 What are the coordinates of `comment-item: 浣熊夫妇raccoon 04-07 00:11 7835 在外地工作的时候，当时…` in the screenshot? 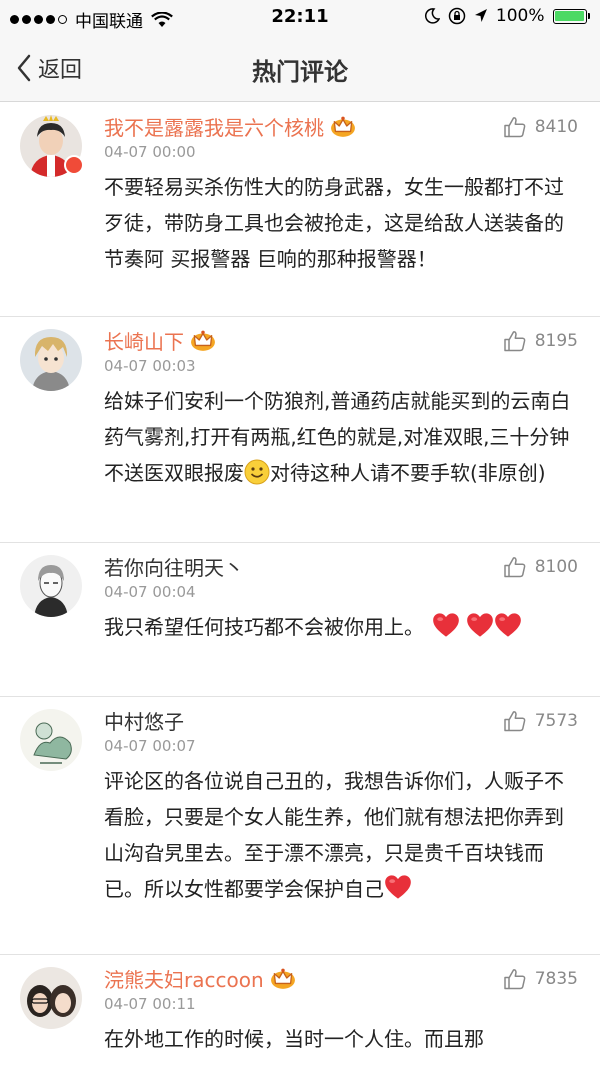 It's located at (300, 1011).